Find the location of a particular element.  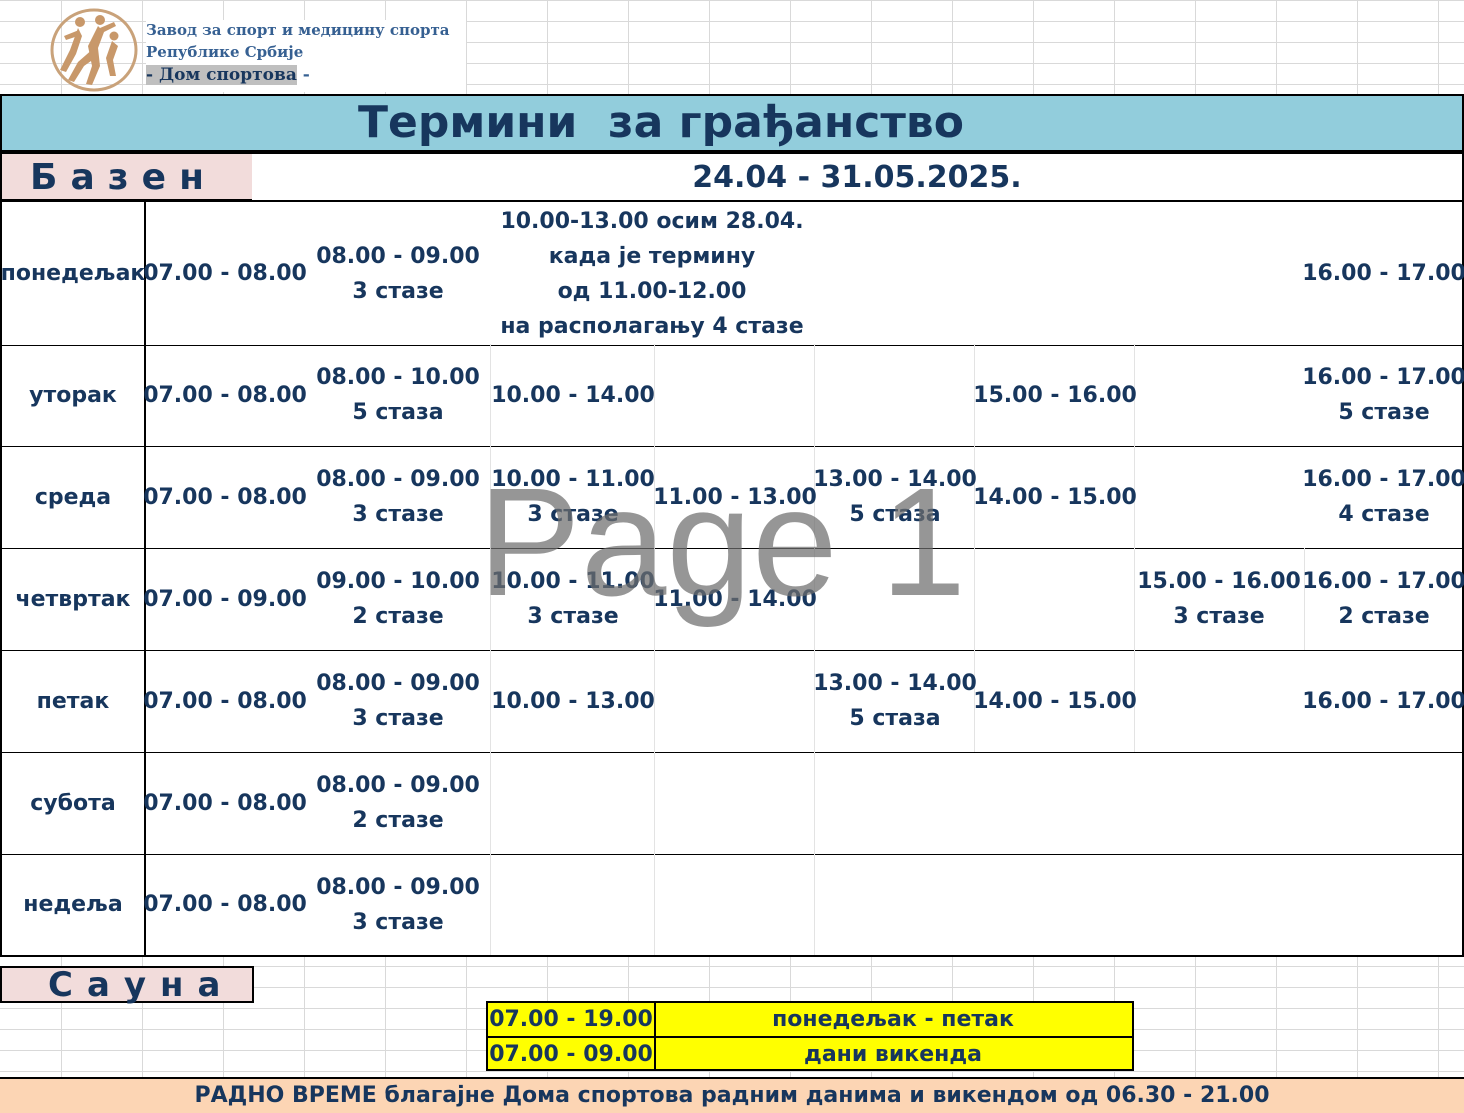

time-slot: 11.00 - 14.00 is located at coordinates (735, 599).